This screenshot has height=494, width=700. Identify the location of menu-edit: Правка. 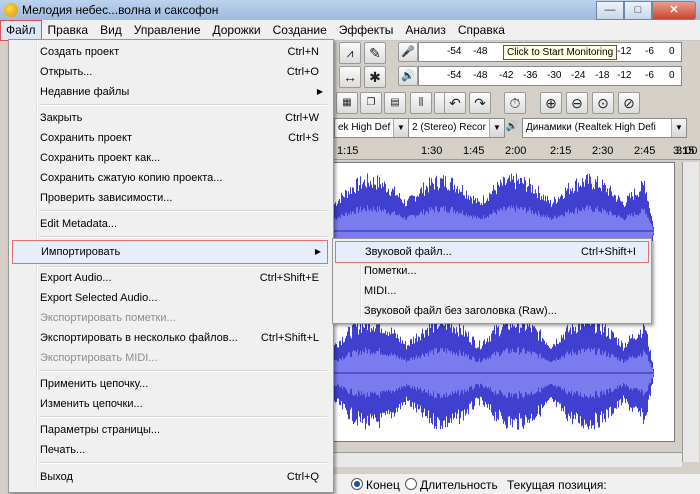
(68, 30).